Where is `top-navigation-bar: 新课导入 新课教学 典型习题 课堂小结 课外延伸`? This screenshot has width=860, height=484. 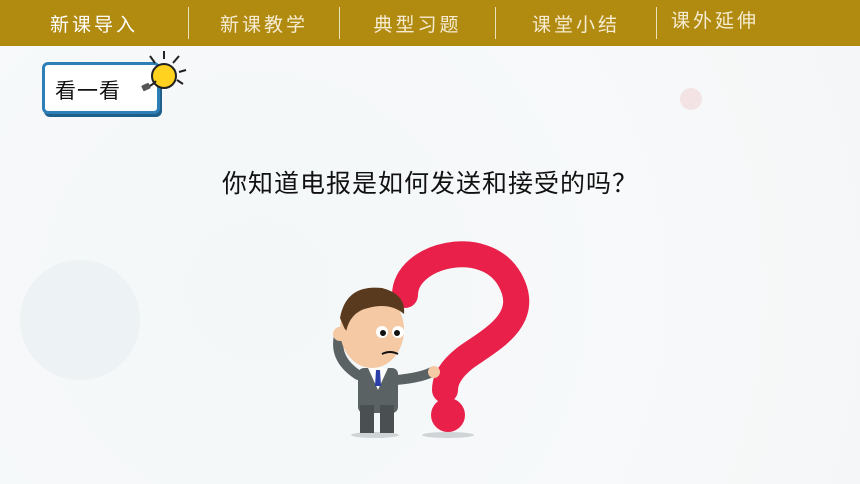 top-navigation-bar: 新课导入 新课教学 典型习题 课堂小结 课外延伸 is located at coordinates (430, 23).